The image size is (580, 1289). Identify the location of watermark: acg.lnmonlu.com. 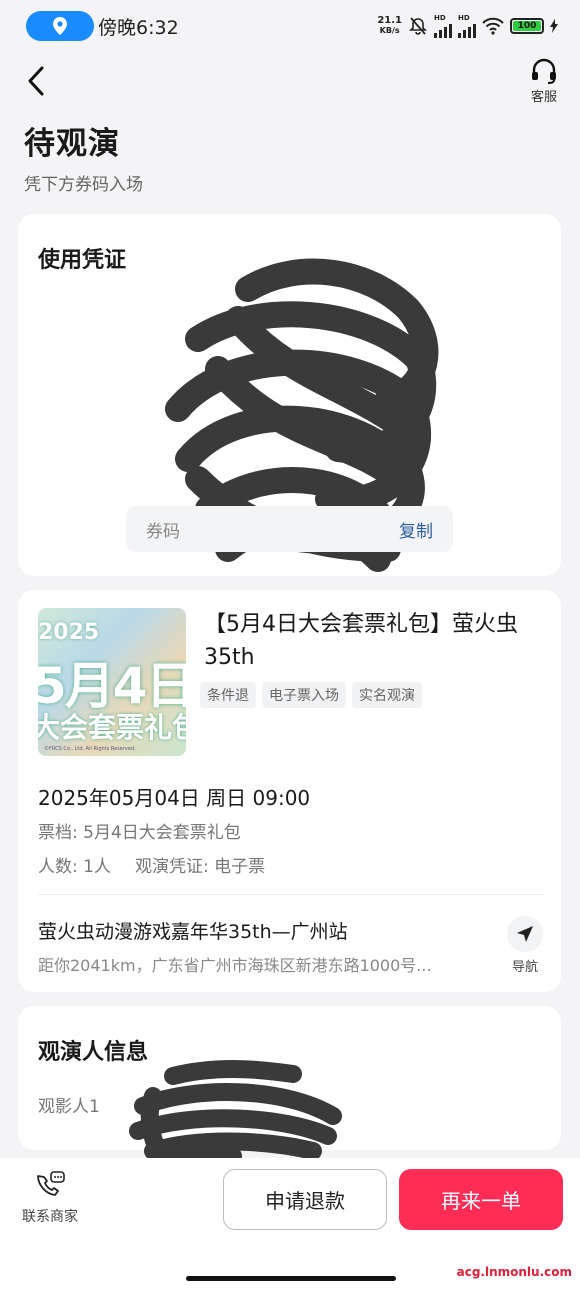
(514, 1272).